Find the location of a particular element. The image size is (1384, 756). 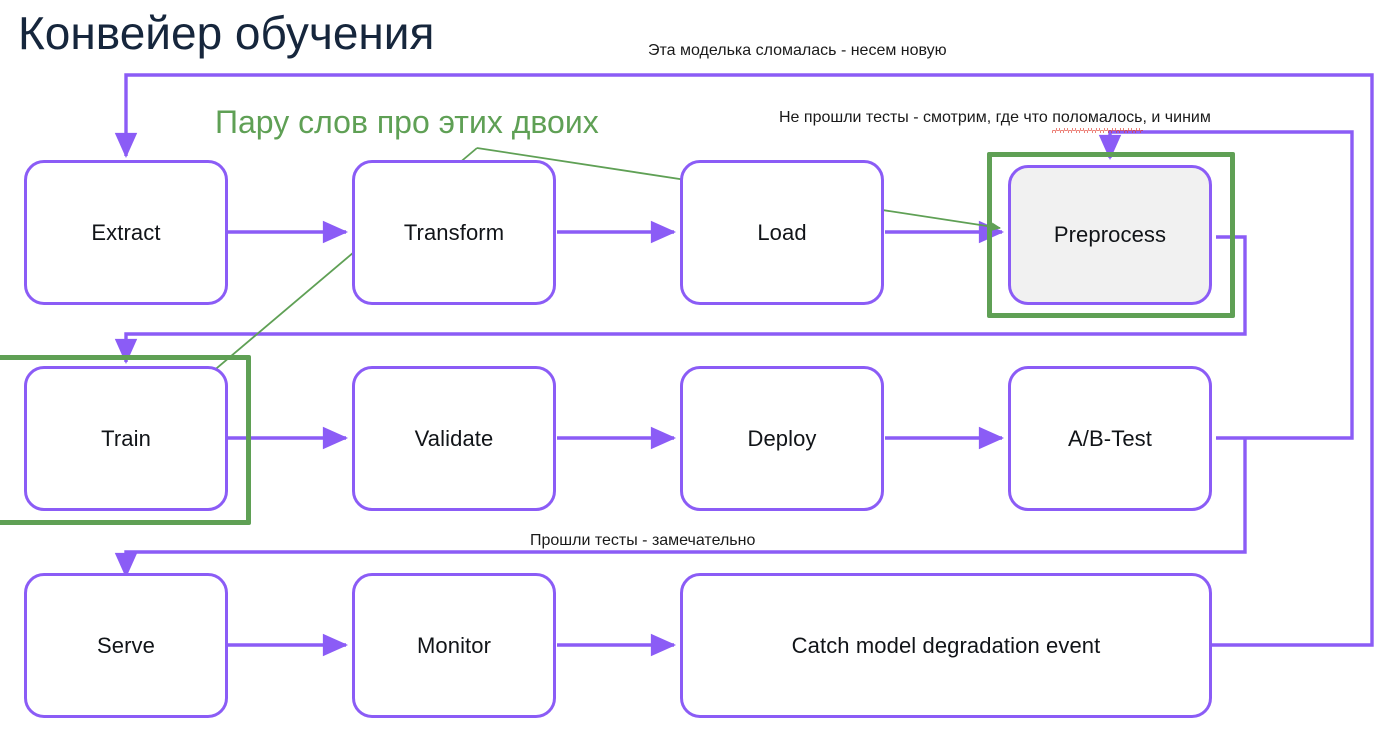

annotation-passed-tests: Прошли тесты - замечательно is located at coordinates (643, 540).